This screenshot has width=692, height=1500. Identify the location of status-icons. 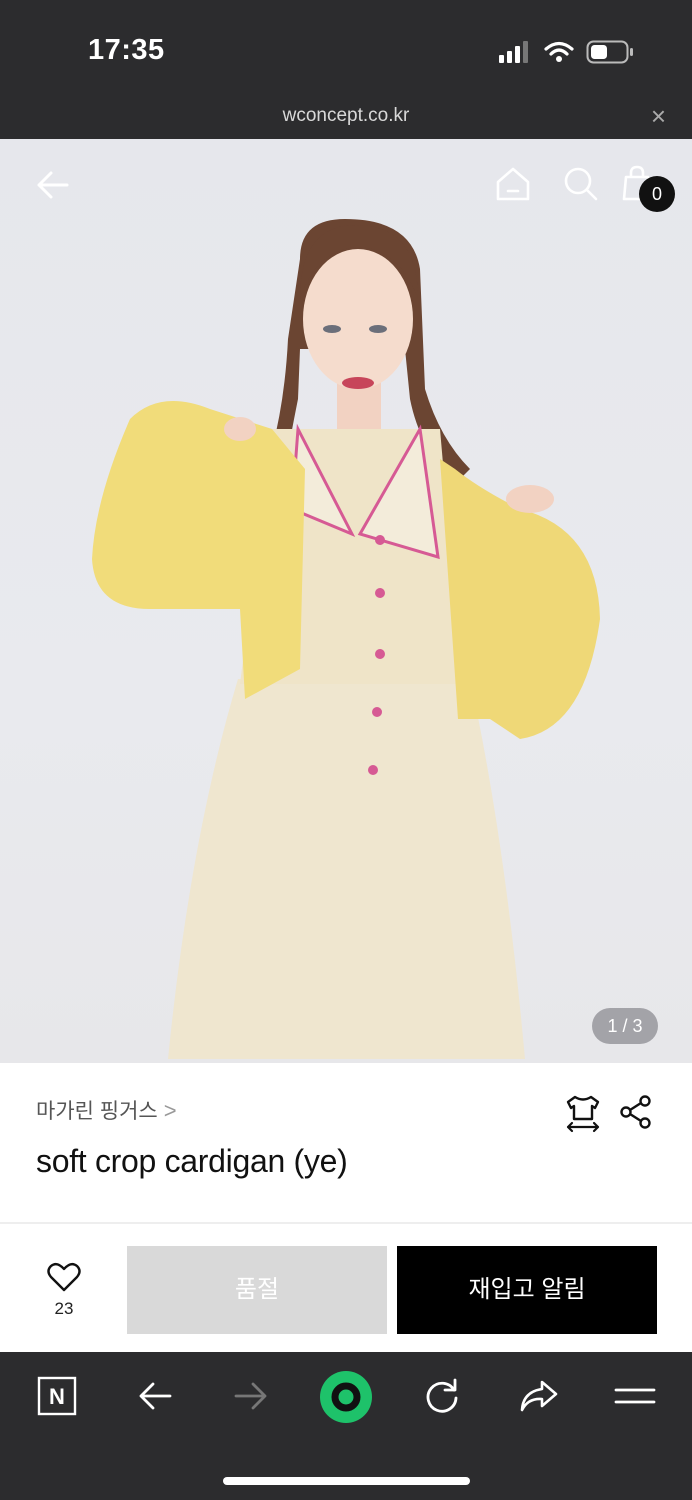
(566, 52).